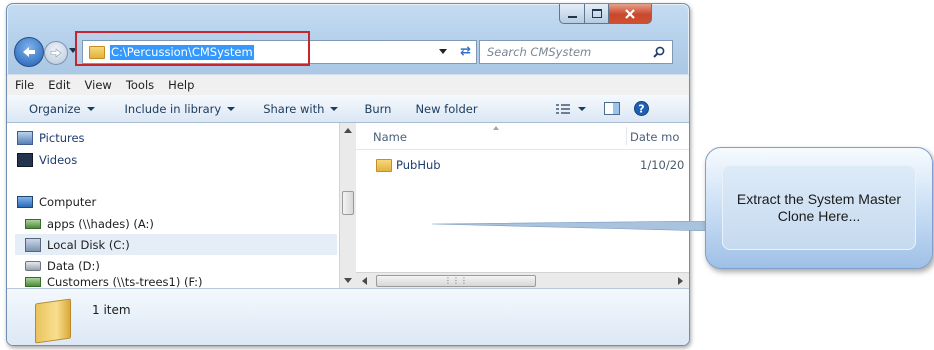 This screenshot has height=350, width=934. I want to click on file-row: PubHub 1/10/201, so click(522, 165).